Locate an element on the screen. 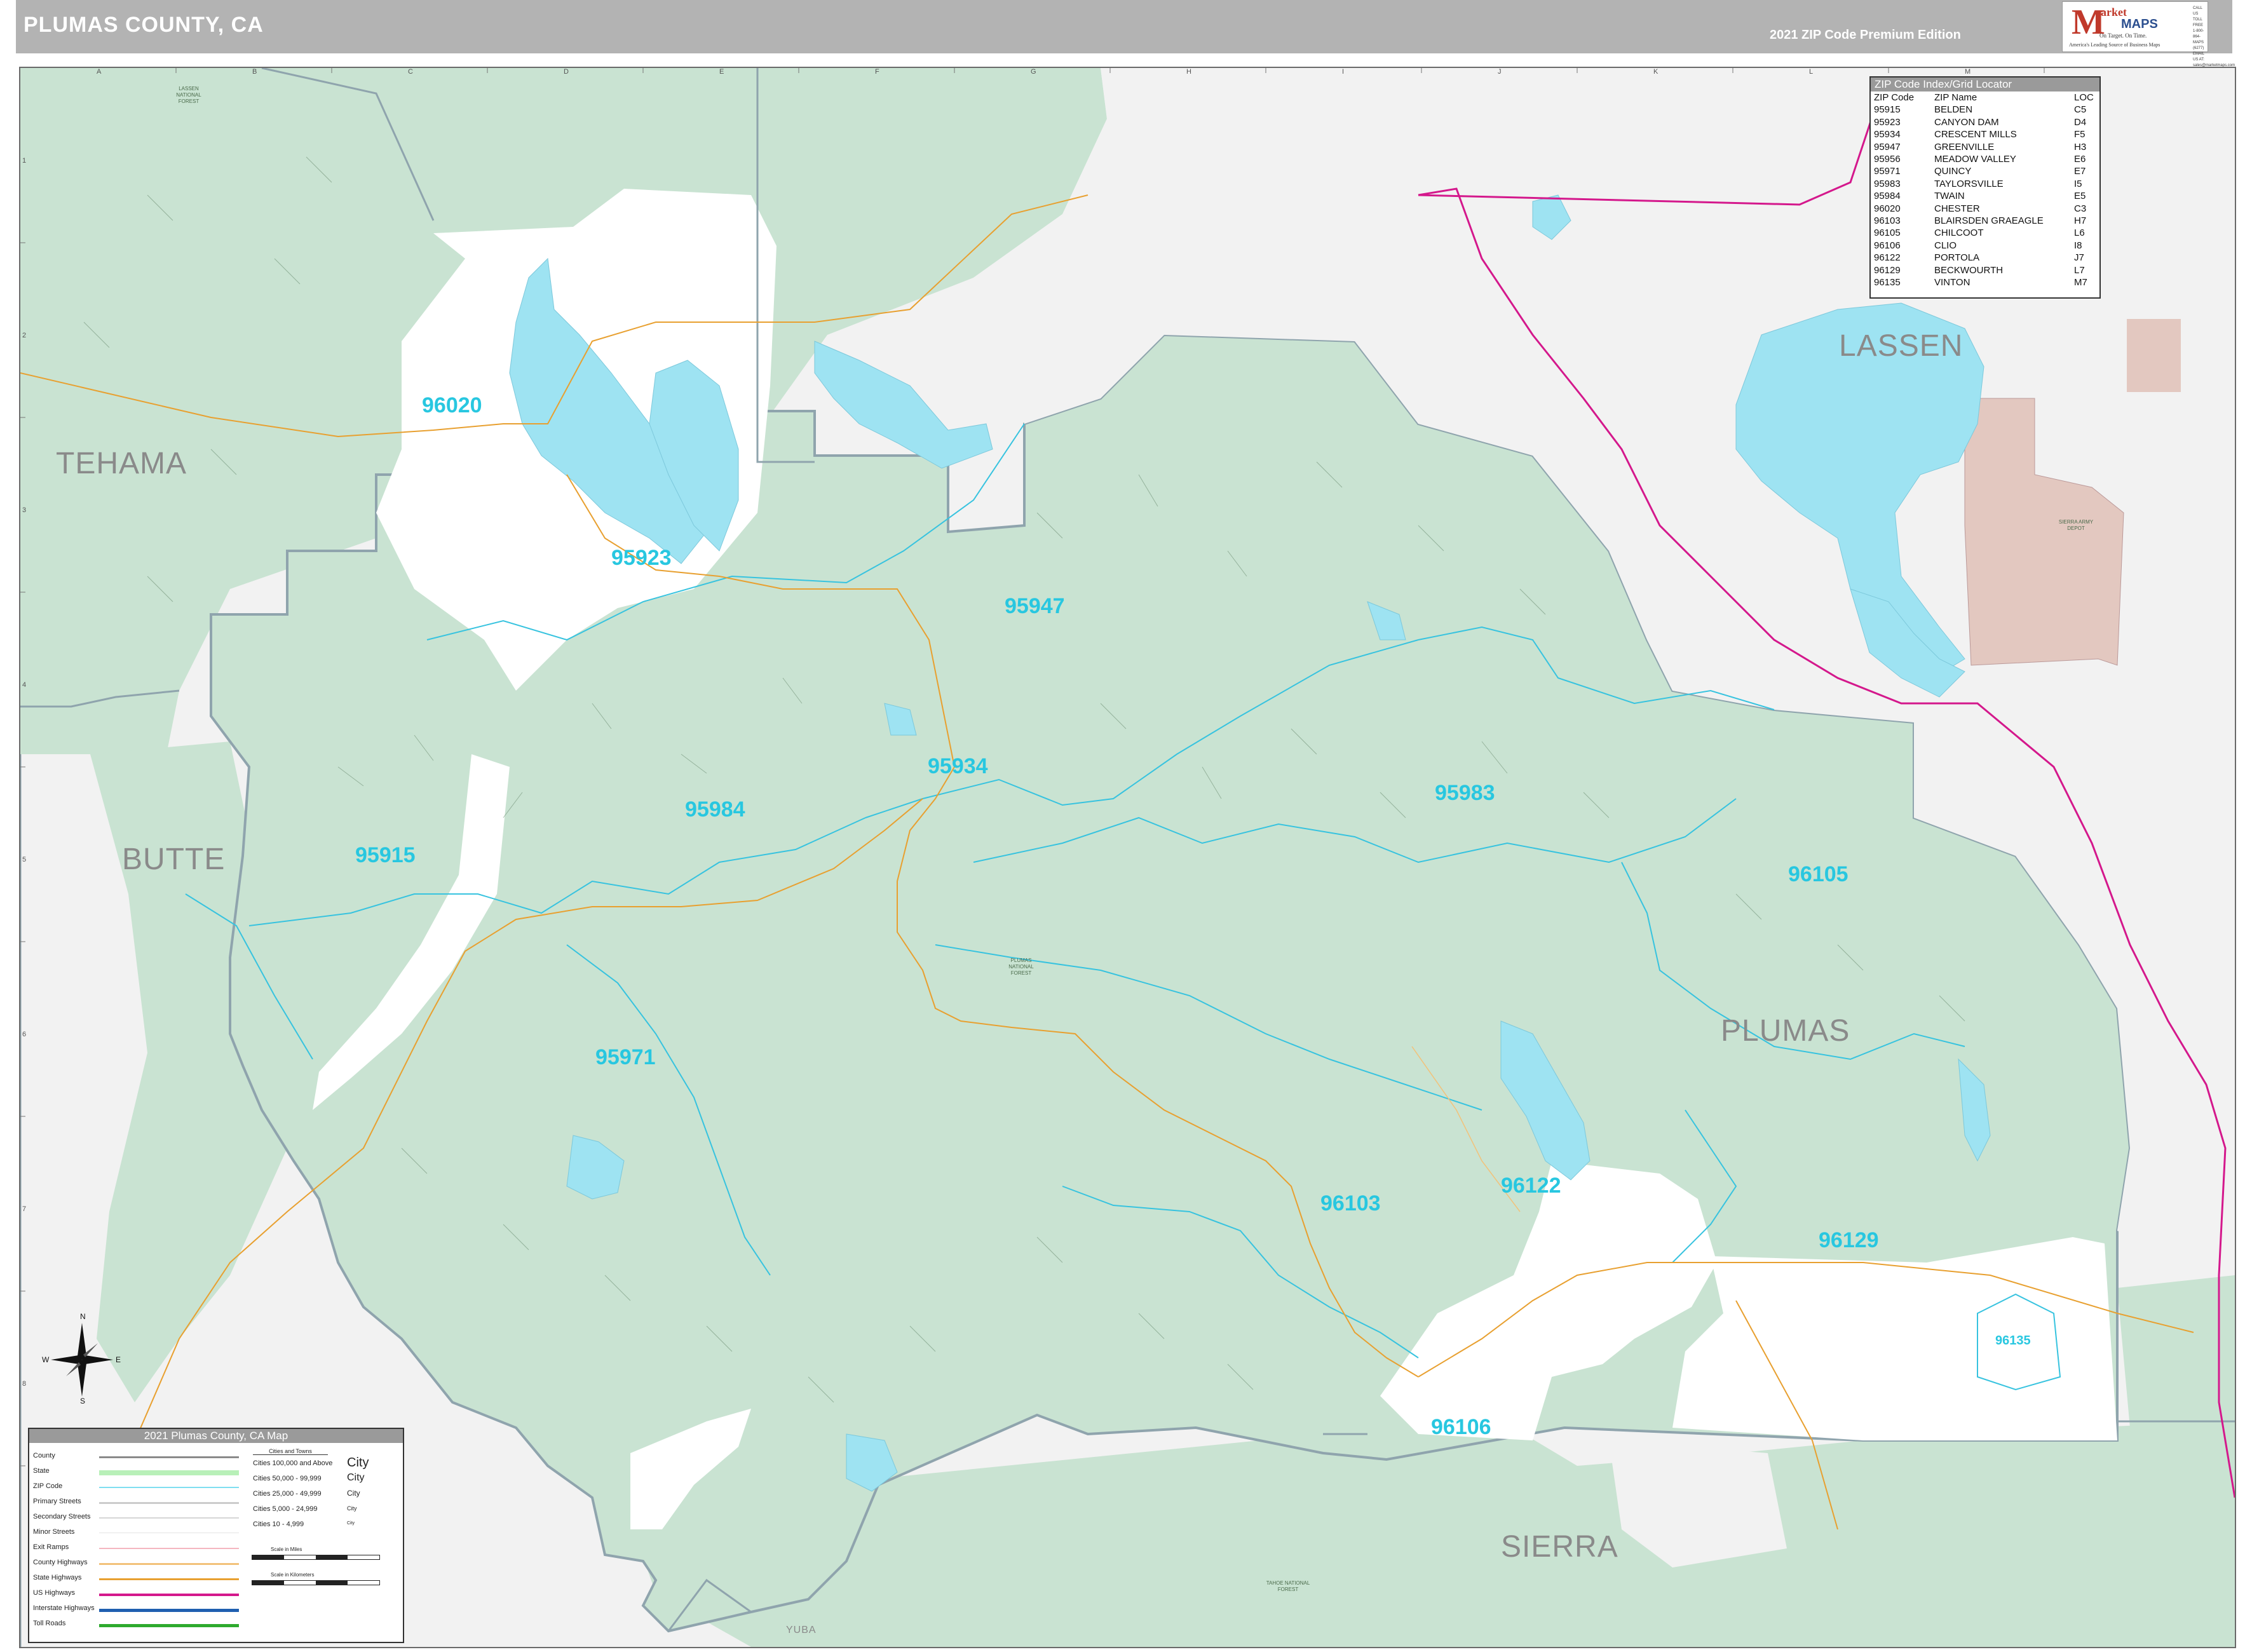 This screenshot has height=1652, width=2245. forest-label-depot: SIERRA ARMY DEPOT is located at coordinates (2076, 525).